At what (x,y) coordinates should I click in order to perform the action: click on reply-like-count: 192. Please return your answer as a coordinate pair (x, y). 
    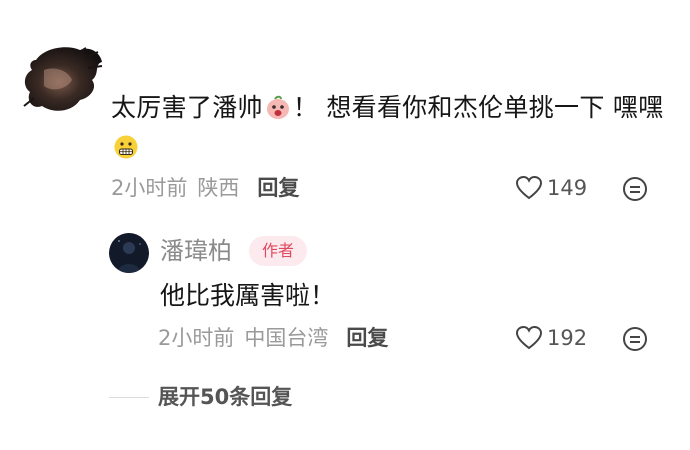
    Looking at the image, I should click on (567, 338).